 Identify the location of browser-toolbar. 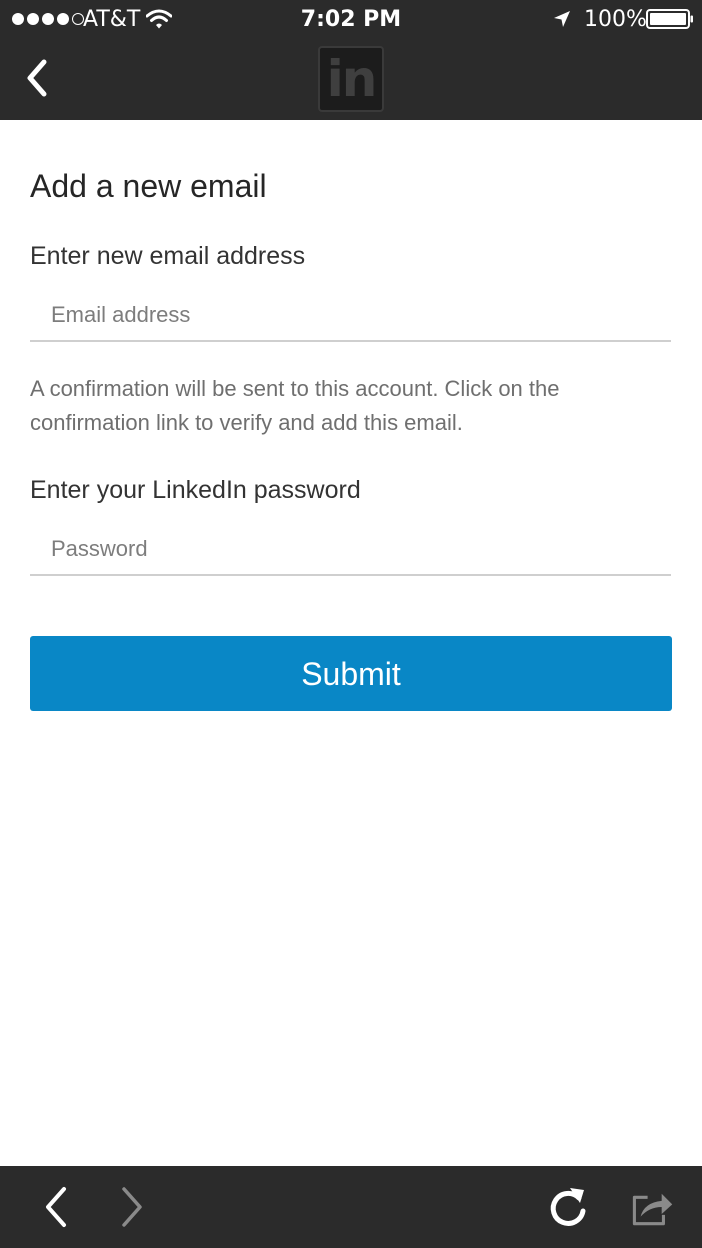
(351, 1207).